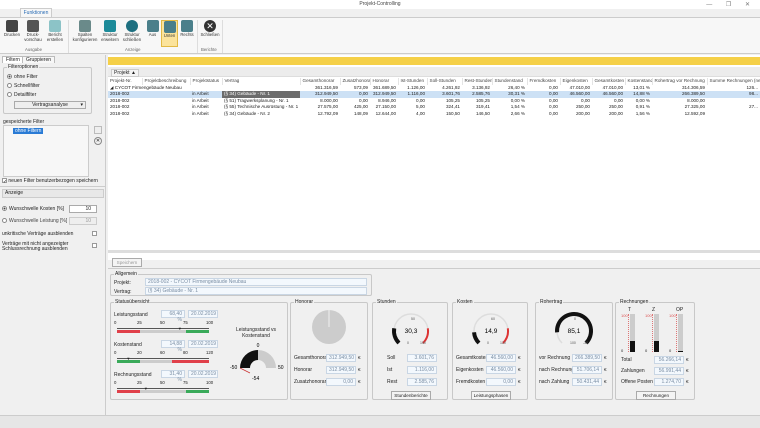 This screenshot has height=428, width=760. Describe the element at coordinates (731, 4) in the screenshot. I see `window-controls: — ❐ ✕` at that location.